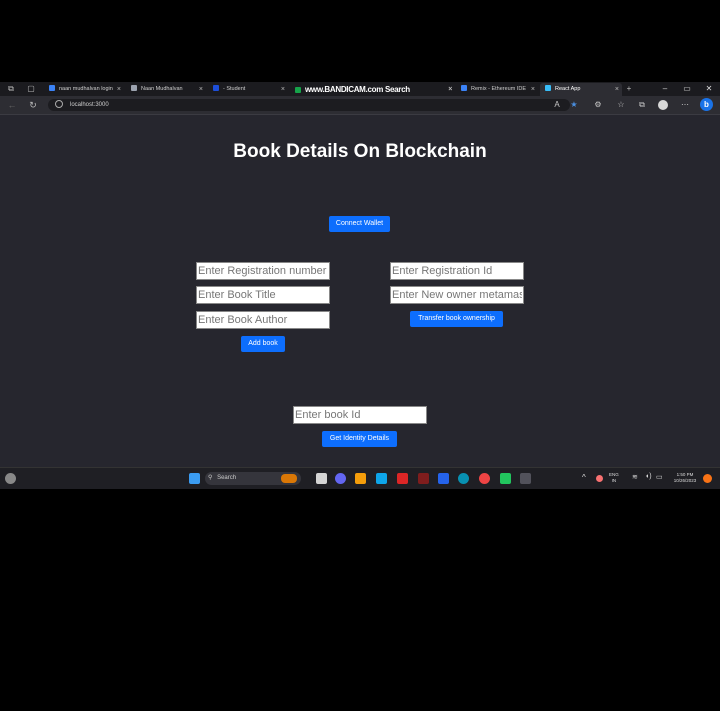 This screenshot has height=711, width=720. Describe the element at coordinates (484, 478) in the screenshot. I see `chrome-icon` at that location.